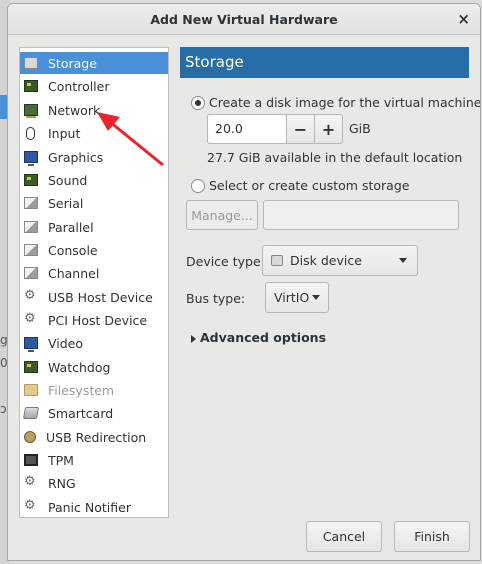 The image size is (482, 564). What do you see at coordinates (64, 133) in the screenshot?
I see `hardware-item-label: Input` at bounding box center [64, 133].